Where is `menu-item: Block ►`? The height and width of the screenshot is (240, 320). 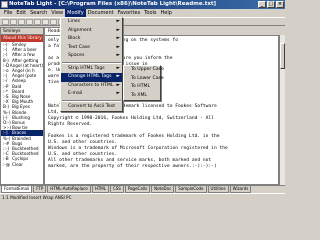 menu-item: Block ► is located at coordinates (91, 39).